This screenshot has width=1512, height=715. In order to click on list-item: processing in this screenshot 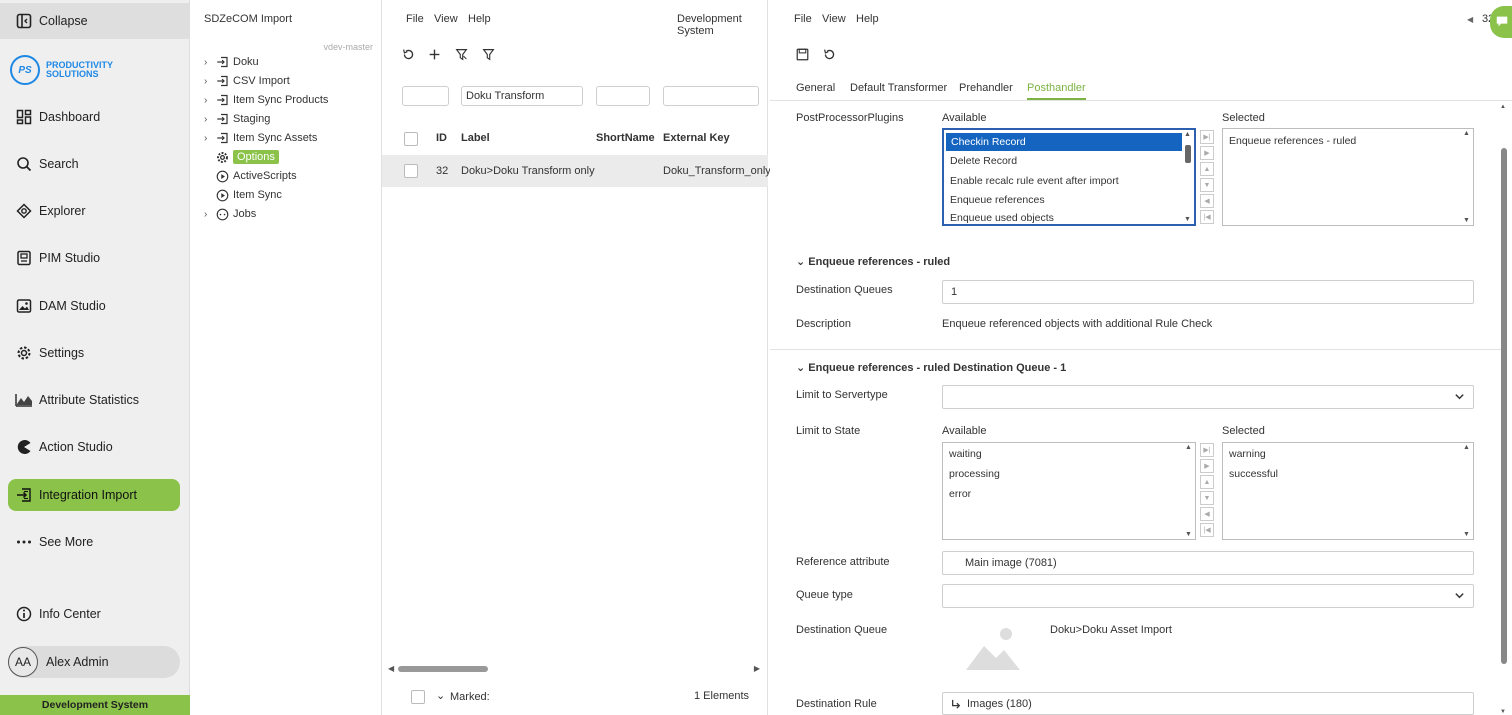, I will do `click(974, 474)`.